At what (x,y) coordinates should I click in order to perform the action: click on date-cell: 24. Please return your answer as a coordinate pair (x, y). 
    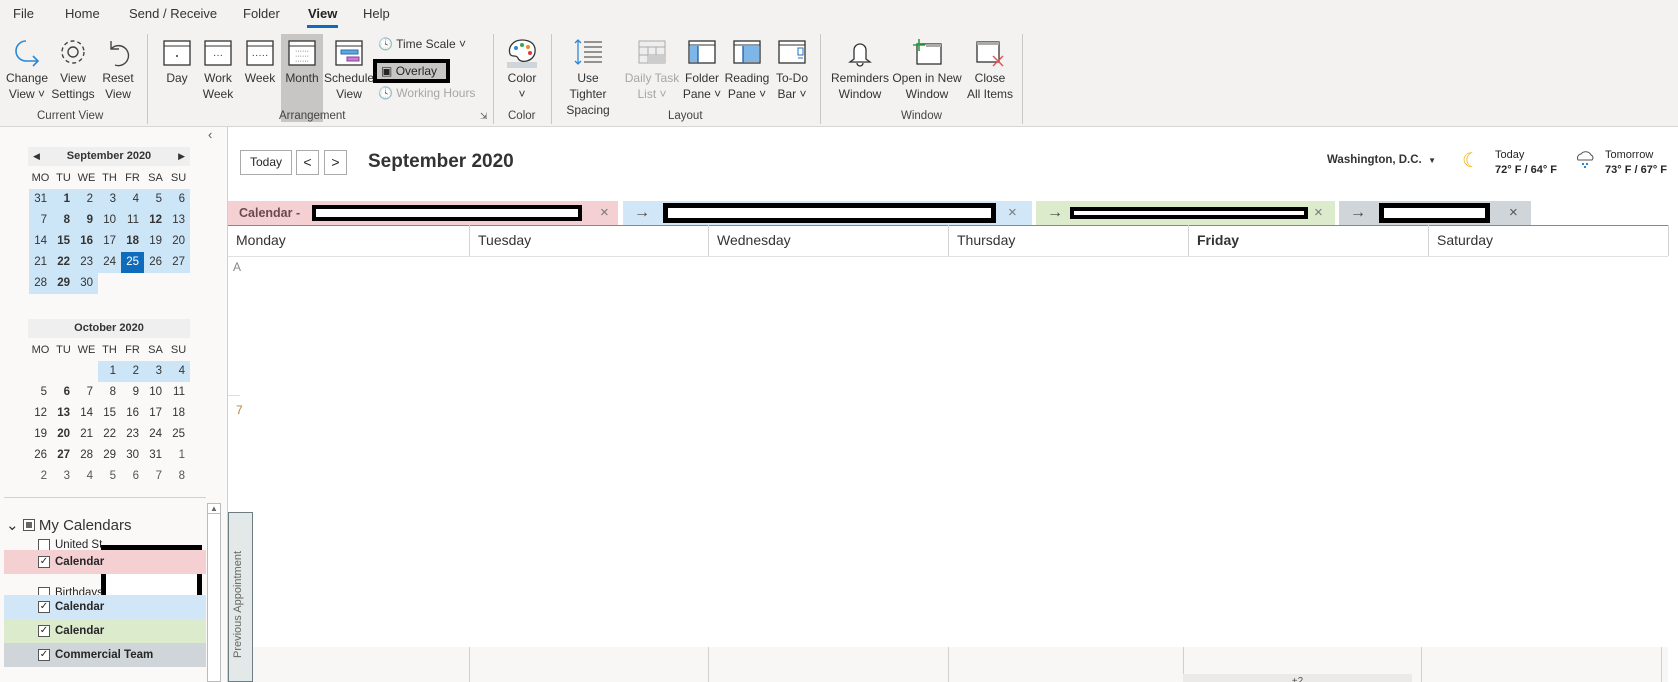
    Looking at the image, I should click on (155, 434).